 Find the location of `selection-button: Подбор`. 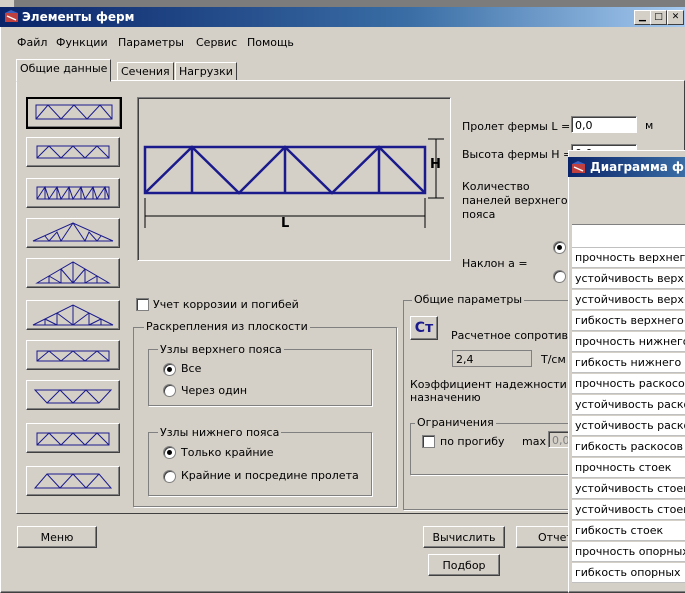

selection-button: Подбор is located at coordinates (464, 565).